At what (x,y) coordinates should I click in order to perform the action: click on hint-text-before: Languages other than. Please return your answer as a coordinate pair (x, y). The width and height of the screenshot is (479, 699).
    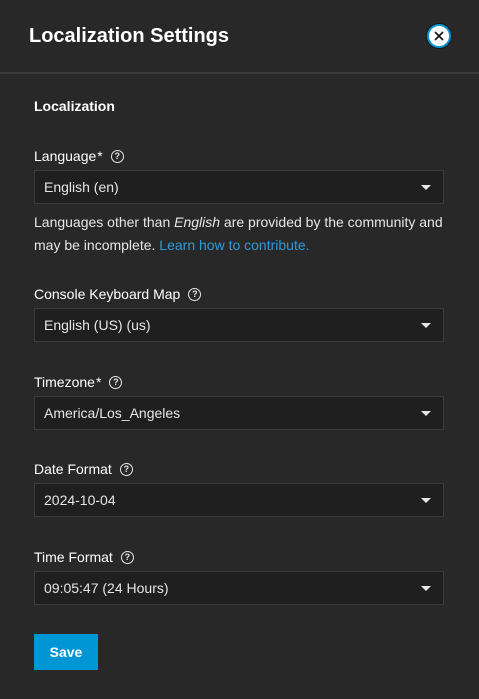
    Looking at the image, I should click on (104, 222).